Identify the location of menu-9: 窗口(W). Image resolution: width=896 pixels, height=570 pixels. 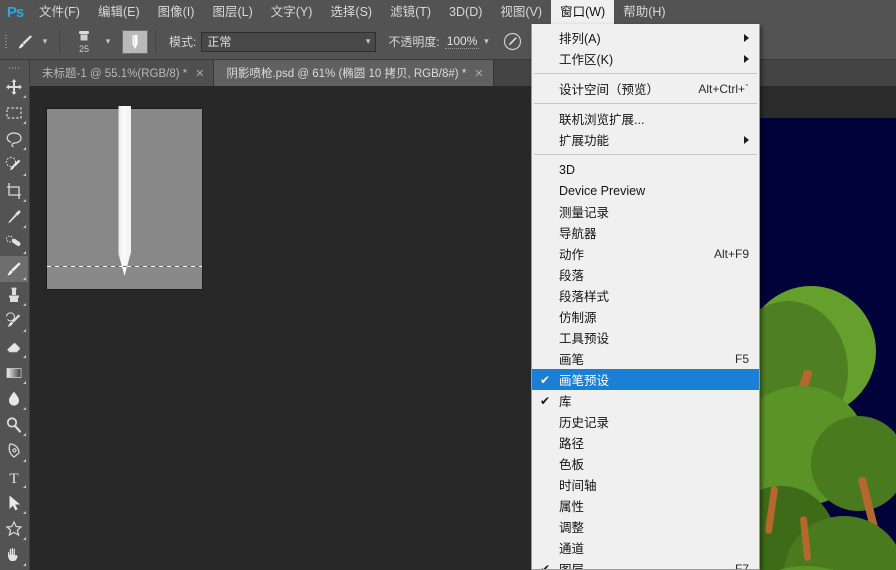
(583, 12).